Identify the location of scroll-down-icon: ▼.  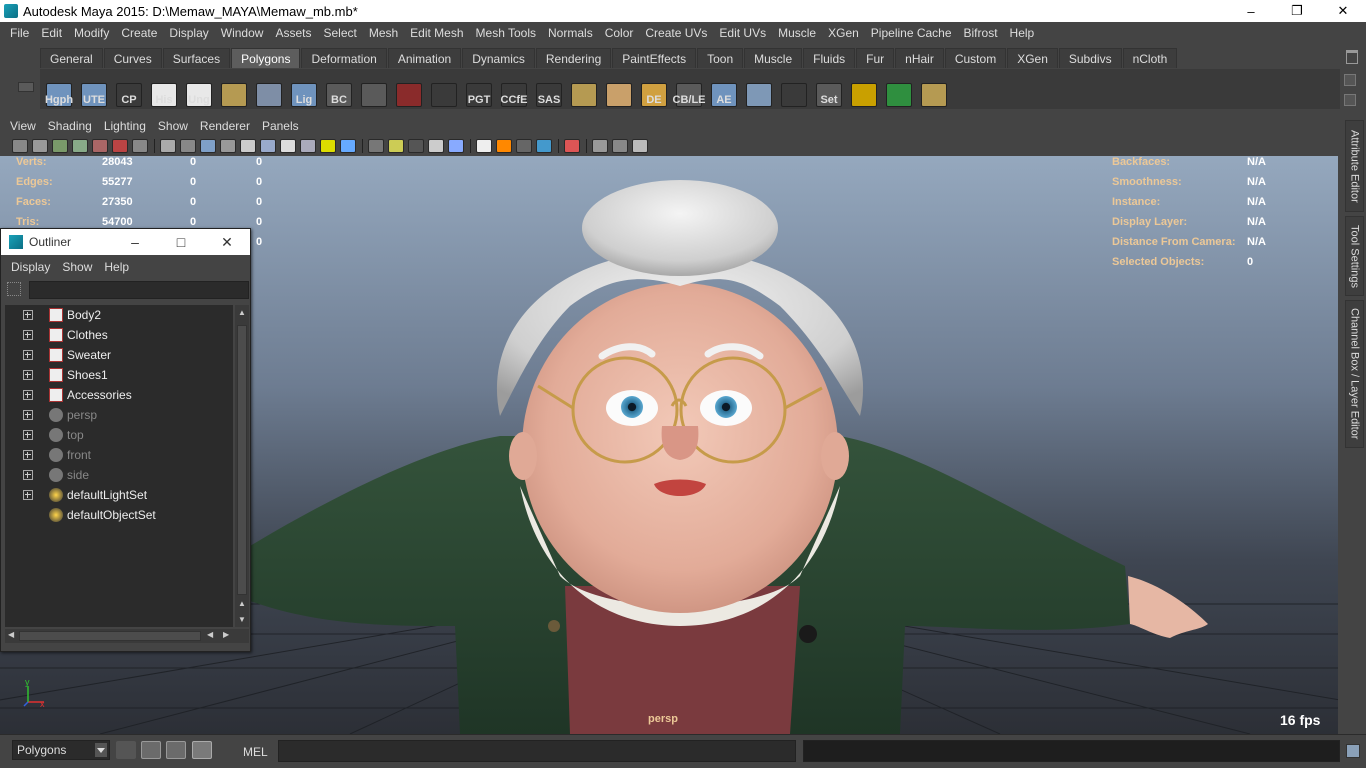
(242, 619).